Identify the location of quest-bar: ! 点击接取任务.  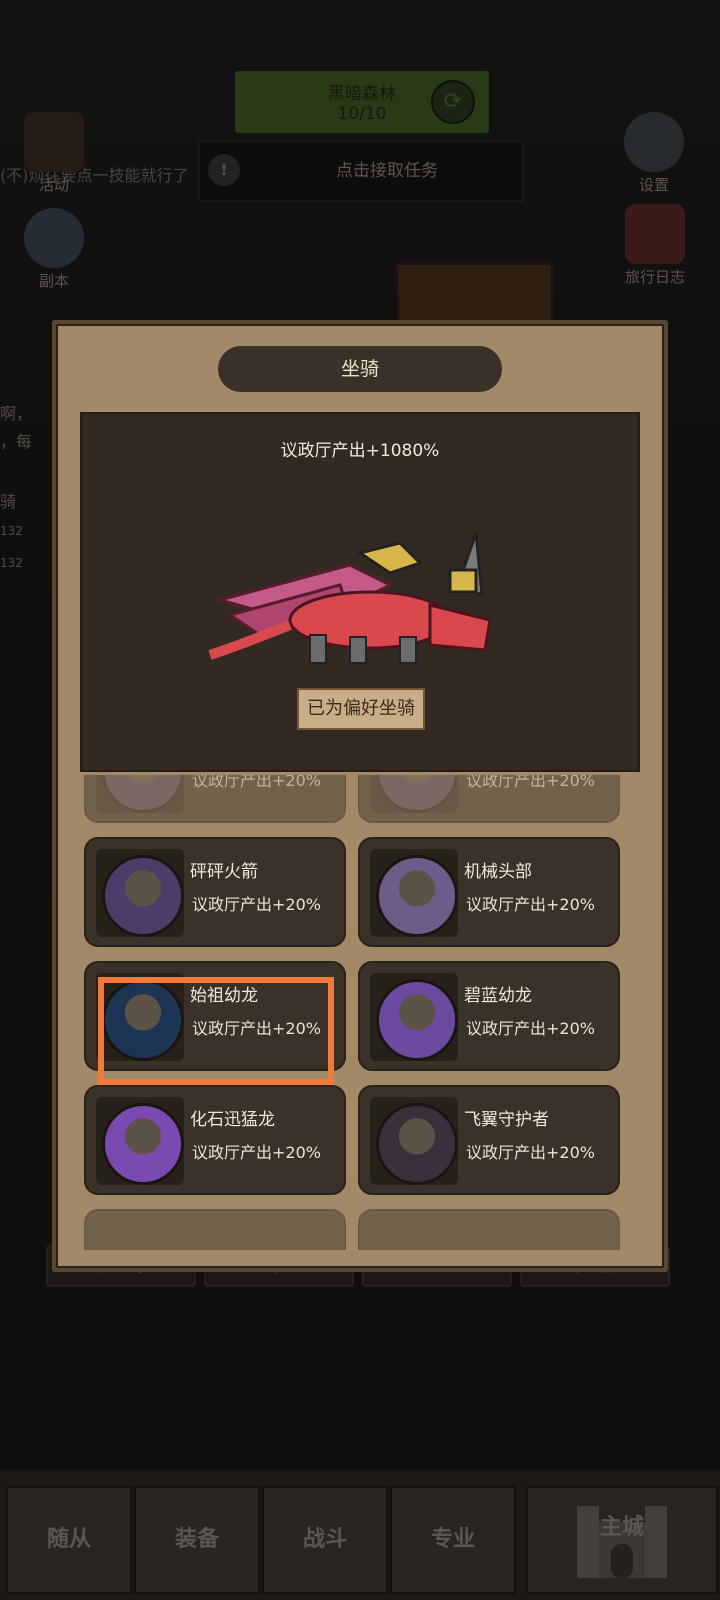
(361, 171).